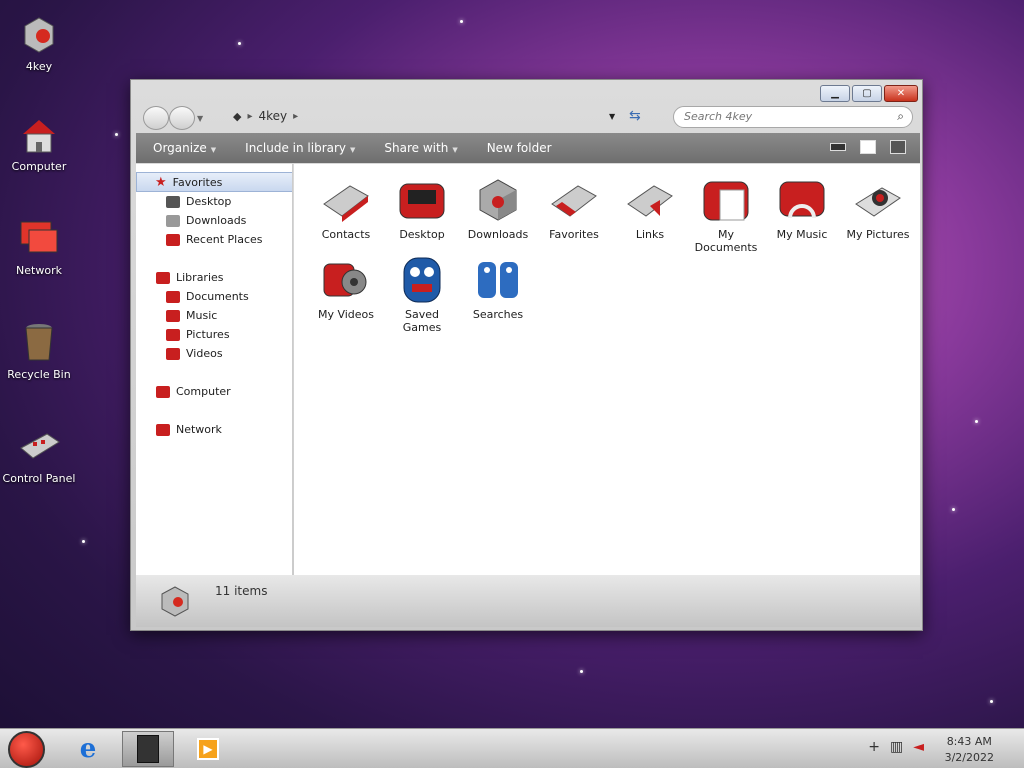 The image size is (1024, 768). Describe the element at coordinates (88, 749) in the screenshot. I see `taskbar-app-internet-explorer: e` at that location.